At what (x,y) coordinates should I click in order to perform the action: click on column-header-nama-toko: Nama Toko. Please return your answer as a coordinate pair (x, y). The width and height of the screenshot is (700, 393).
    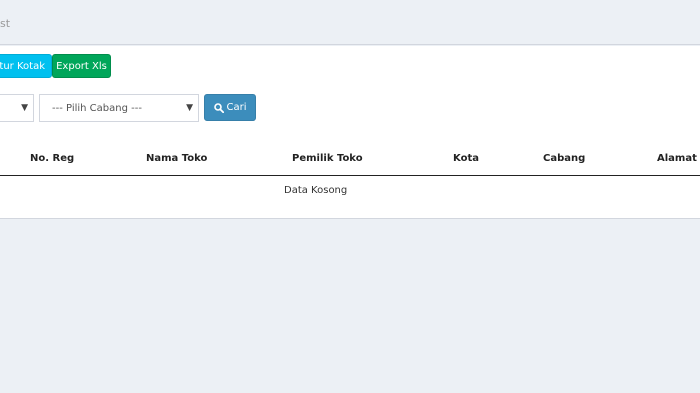
    Looking at the image, I should click on (177, 158).